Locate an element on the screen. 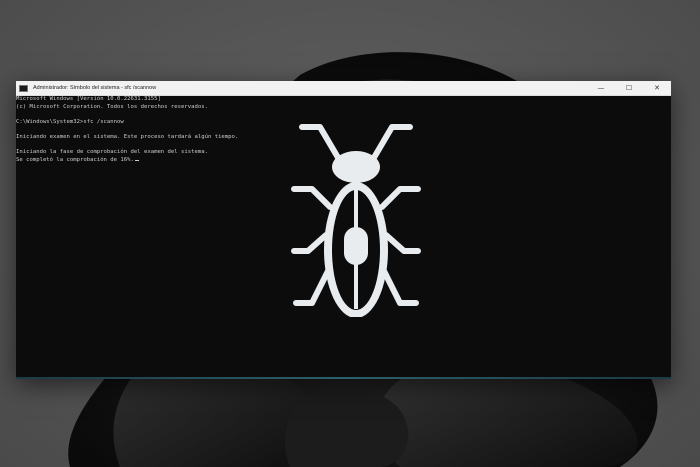 The width and height of the screenshot is (700, 467). minimize-button: — is located at coordinates (601, 88).